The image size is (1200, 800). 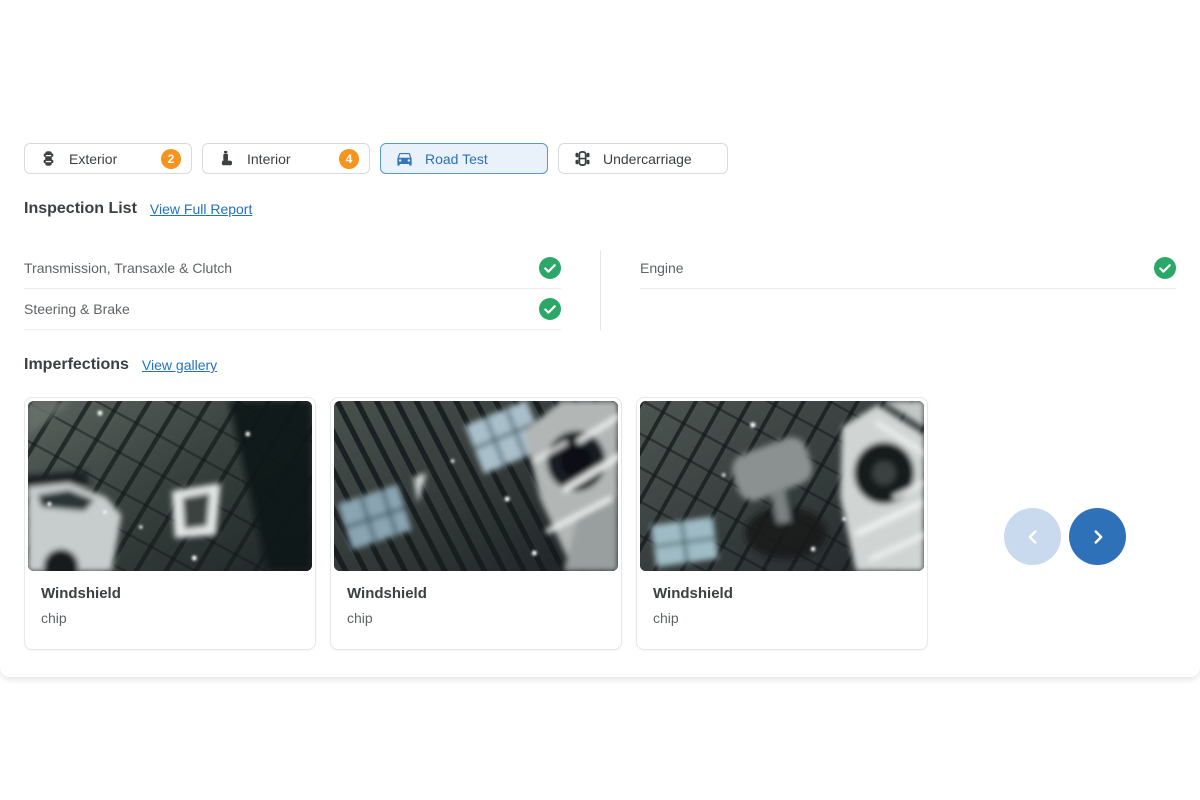 I want to click on inspection-list-title: Inspection List, so click(x=80, y=208).